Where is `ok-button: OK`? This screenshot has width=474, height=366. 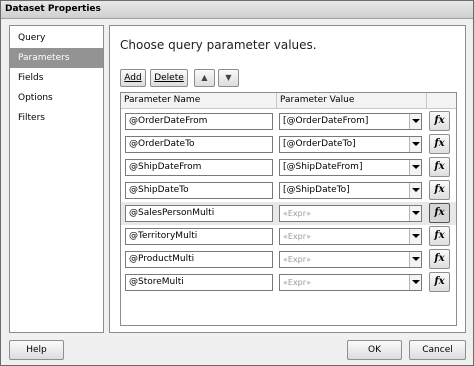 ok-button: OK is located at coordinates (374, 350).